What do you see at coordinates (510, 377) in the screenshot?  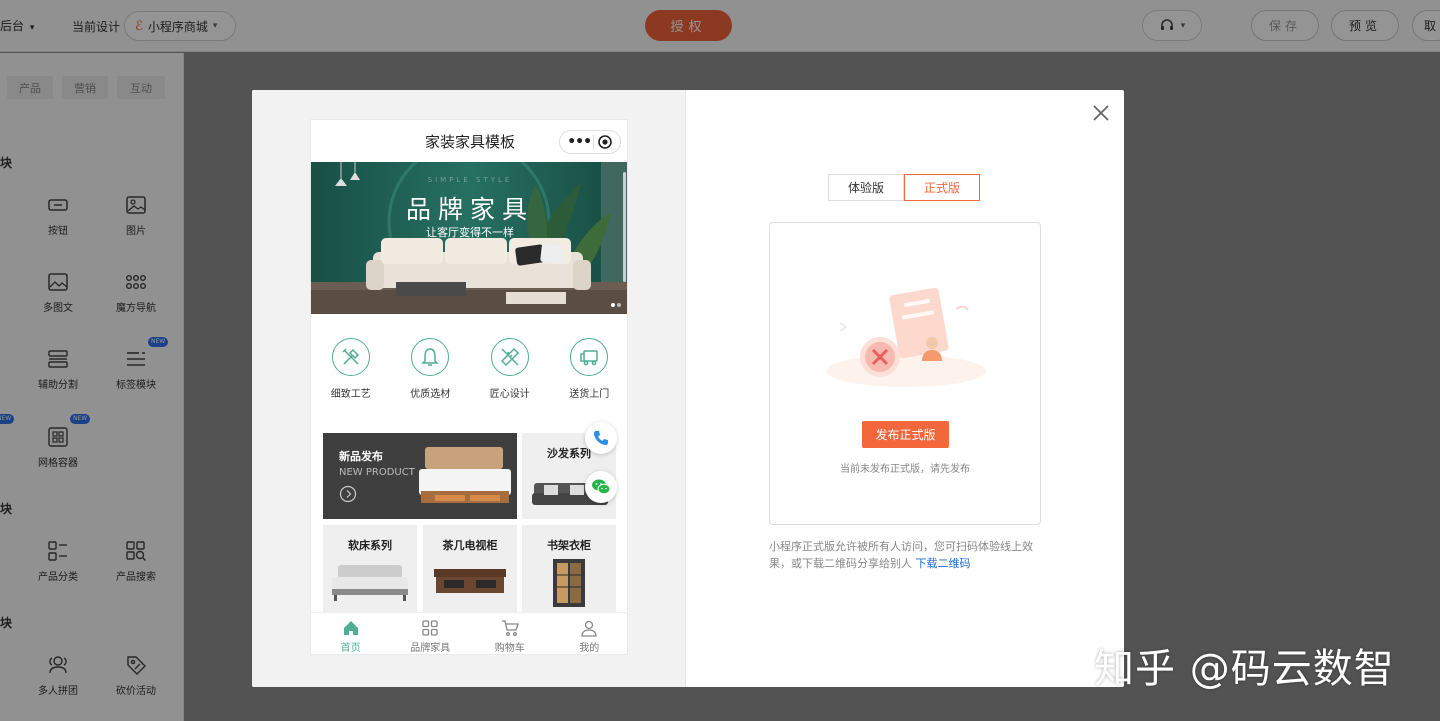 I see `feature-item: 匠心设计` at bounding box center [510, 377].